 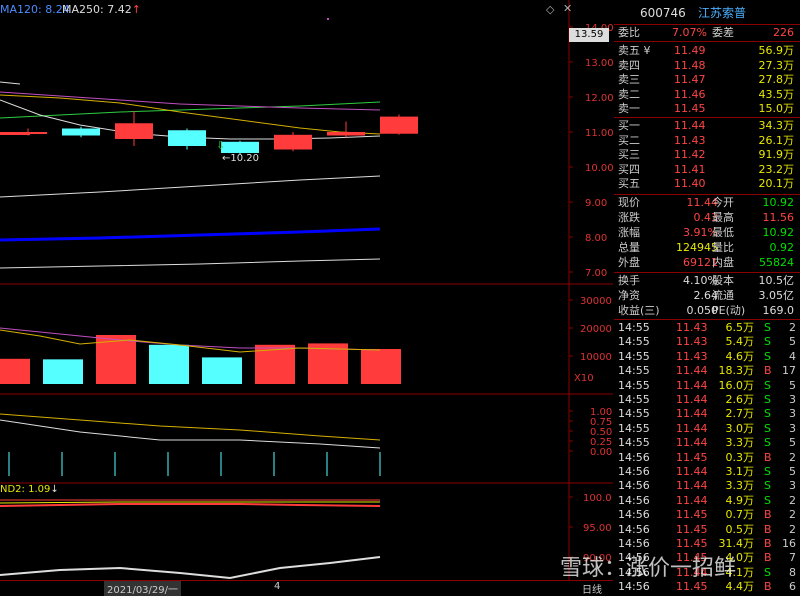 What do you see at coordinates (190, 101) in the screenshot?
I see `ma-line-purple` at bounding box center [190, 101].